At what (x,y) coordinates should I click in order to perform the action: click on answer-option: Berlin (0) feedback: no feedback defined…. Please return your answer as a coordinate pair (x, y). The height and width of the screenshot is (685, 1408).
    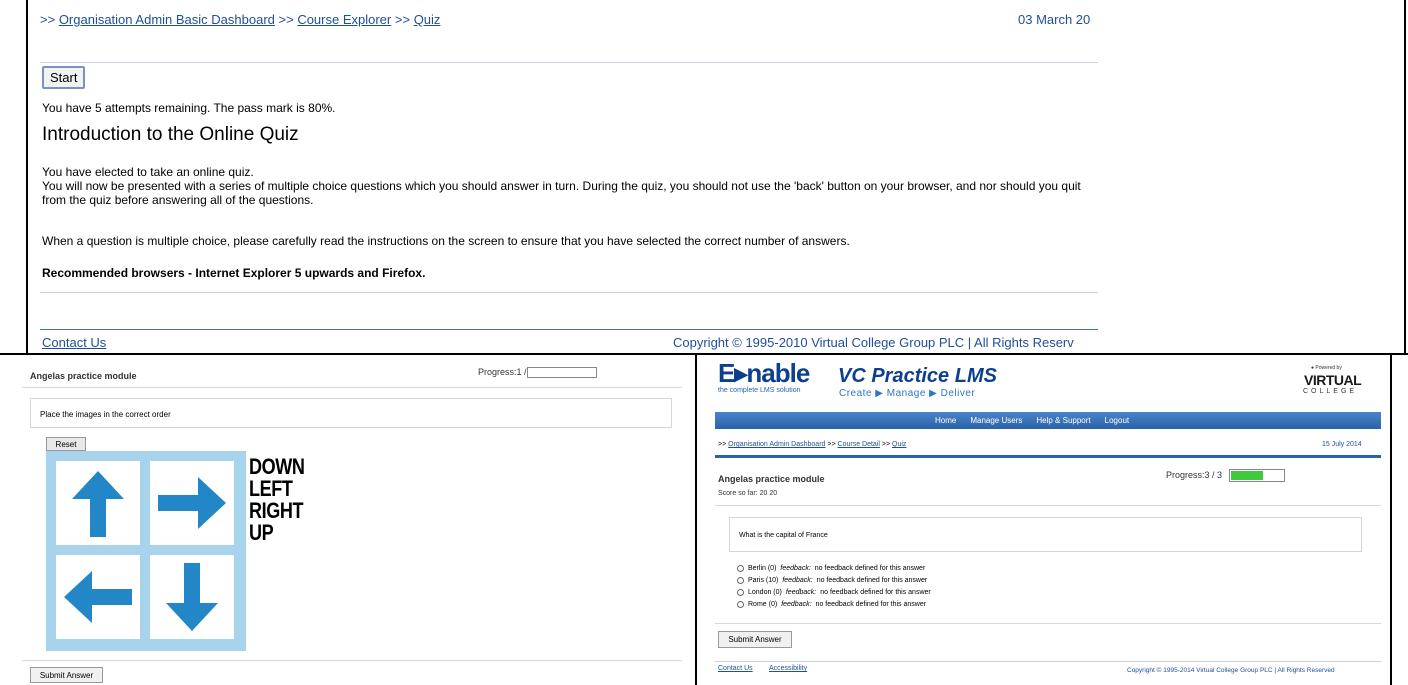
    Looking at the image, I should click on (831, 568).